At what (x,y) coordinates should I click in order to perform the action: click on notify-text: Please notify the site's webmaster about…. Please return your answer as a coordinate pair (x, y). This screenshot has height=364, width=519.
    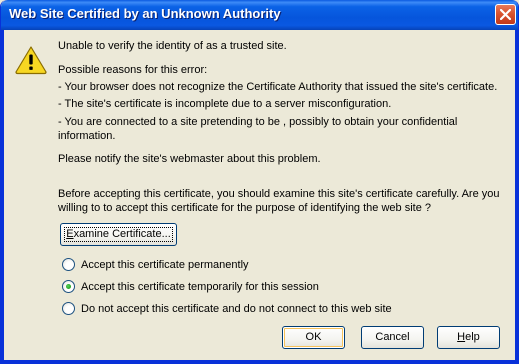
    Looking at the image, I should click on (189, 159).